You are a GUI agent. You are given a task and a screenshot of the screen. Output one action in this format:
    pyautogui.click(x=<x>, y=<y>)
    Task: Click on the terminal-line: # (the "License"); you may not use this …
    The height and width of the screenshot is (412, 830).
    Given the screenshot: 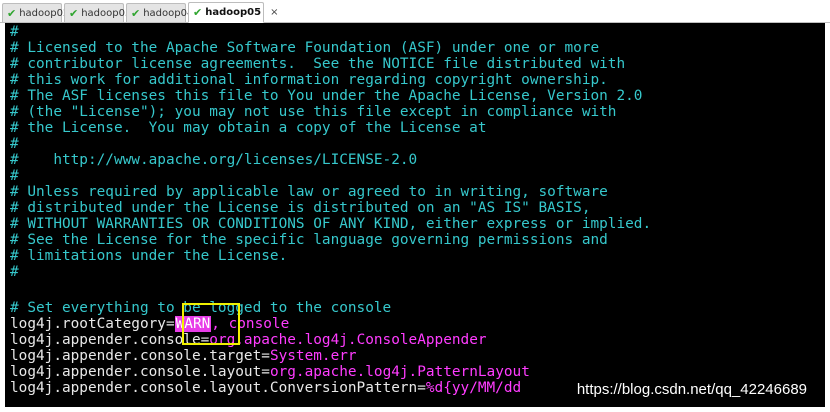 What is the action you would take?
    pyautogui.click(x=313, y=112)
    